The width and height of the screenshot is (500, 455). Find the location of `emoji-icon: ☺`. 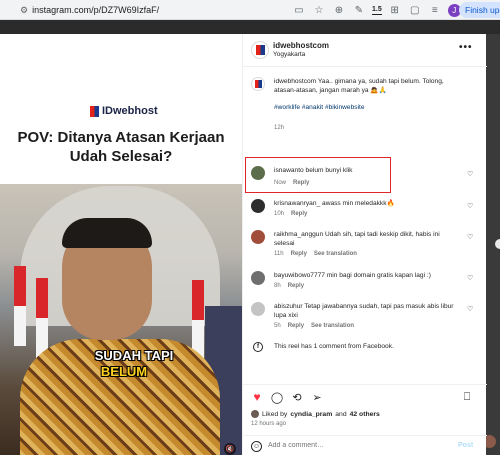

emoji-icon: ☺ is located at coordinates (256, 446).